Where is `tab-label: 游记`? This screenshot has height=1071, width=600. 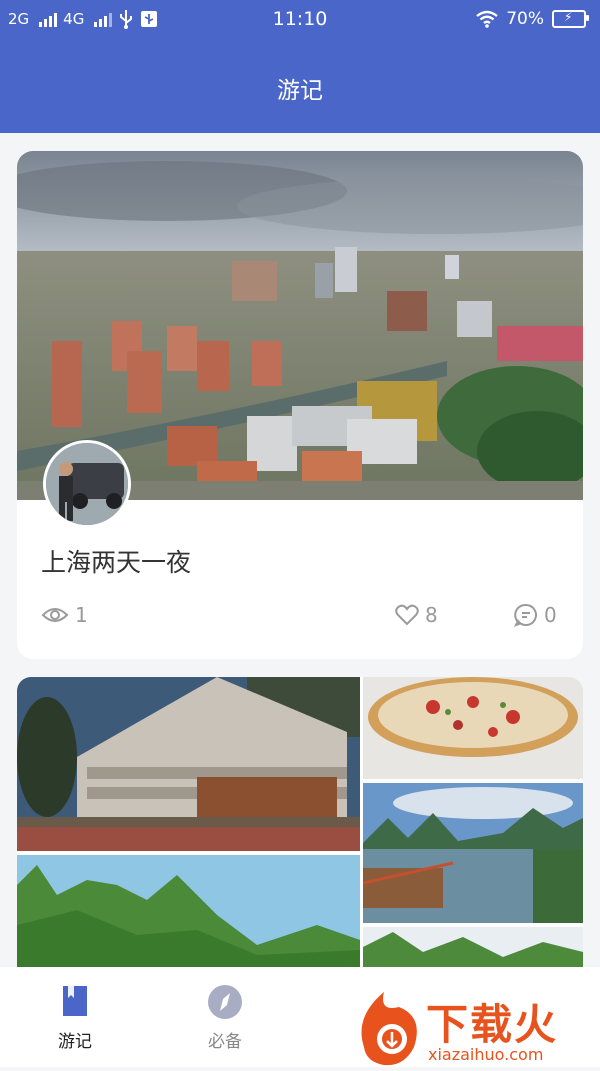
tab-label: 游记 is located at coordinates (75, 1042).